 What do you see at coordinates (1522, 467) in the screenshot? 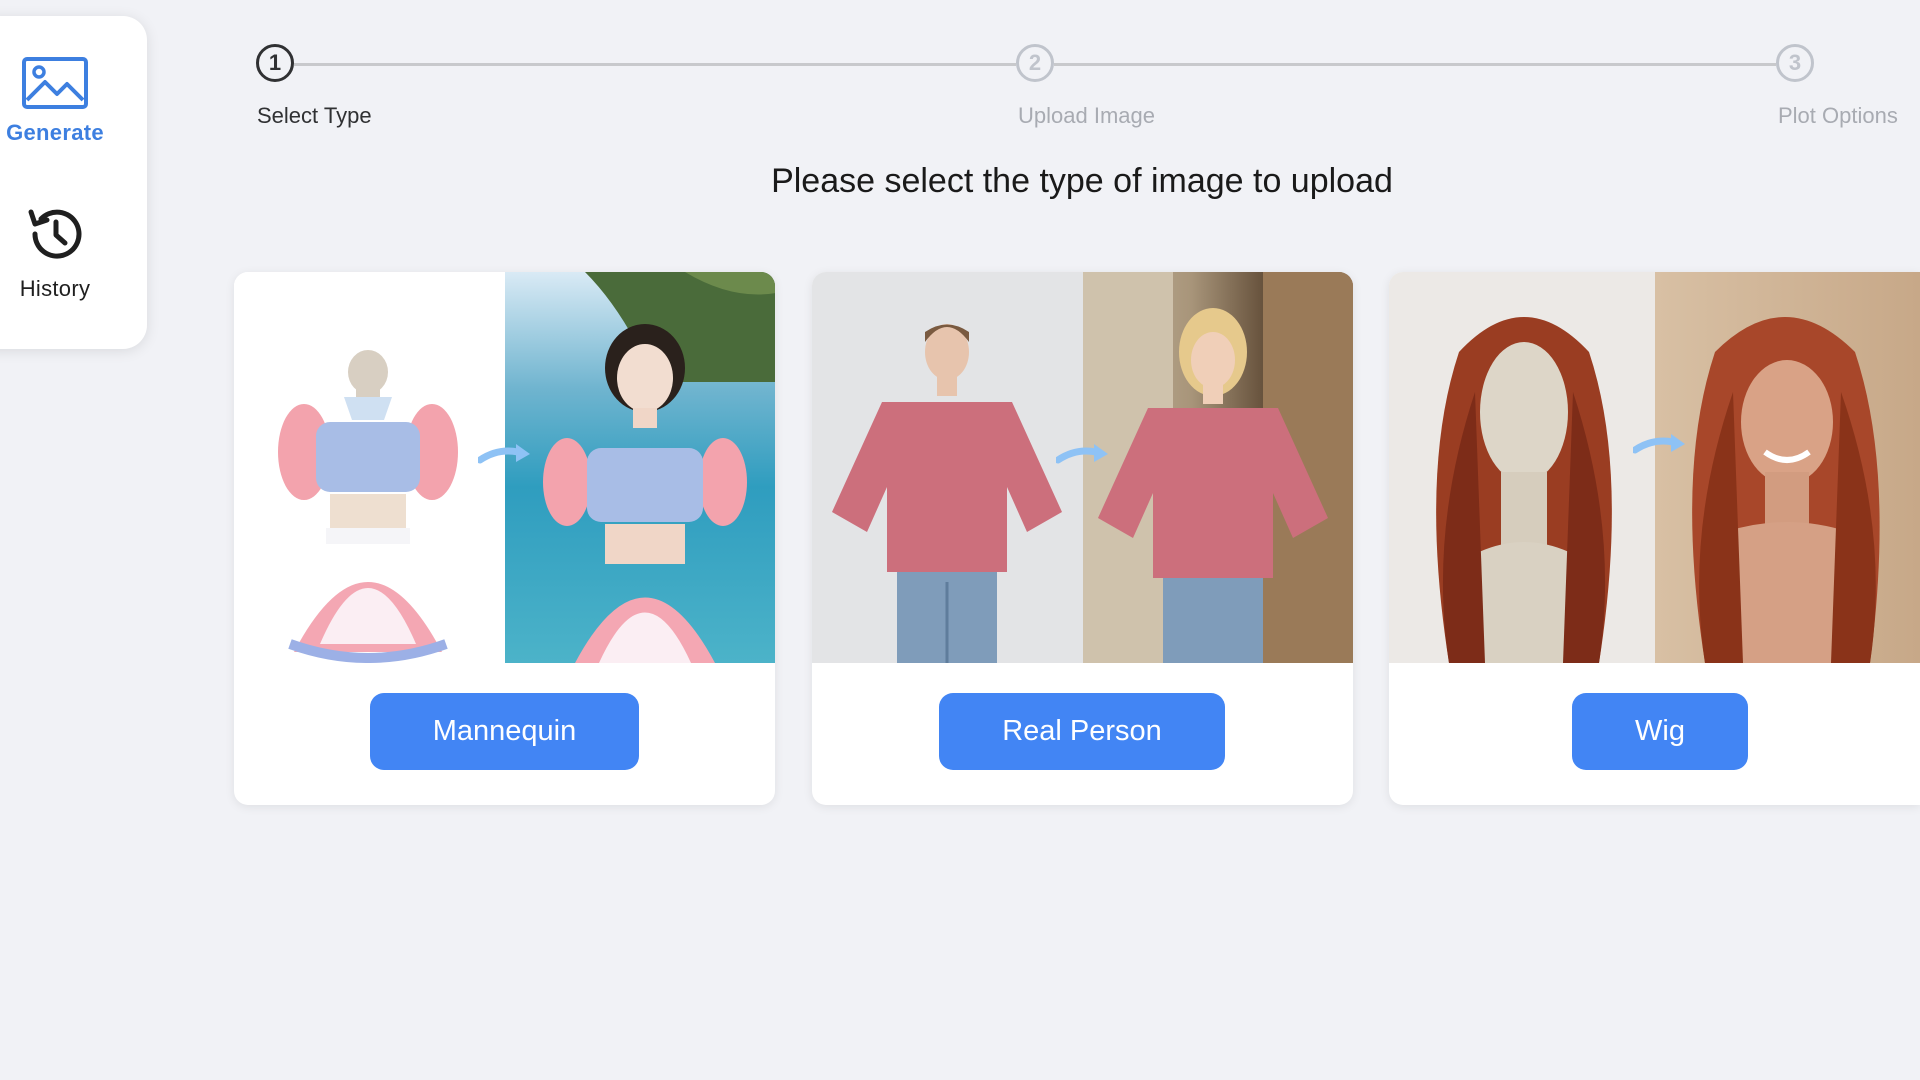
I see `wig-image` at bounding box center [1522, 467].